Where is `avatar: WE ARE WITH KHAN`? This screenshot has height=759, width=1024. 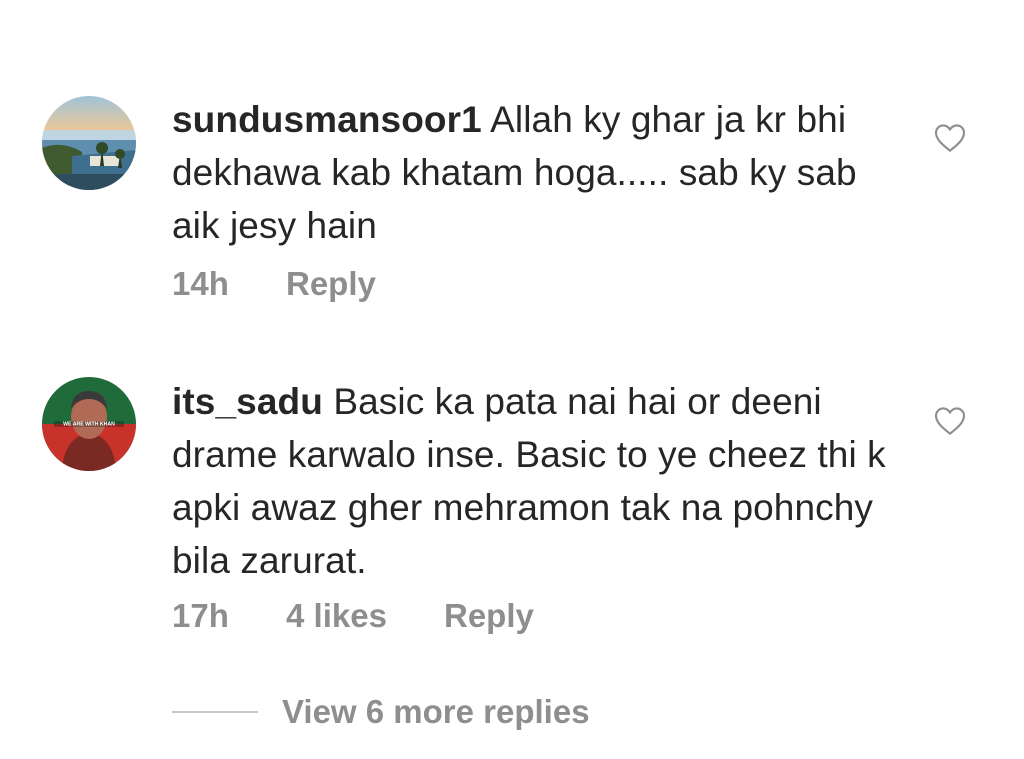 avatar: WE ARE WITH KHAN is located at coordinates (89, 424).